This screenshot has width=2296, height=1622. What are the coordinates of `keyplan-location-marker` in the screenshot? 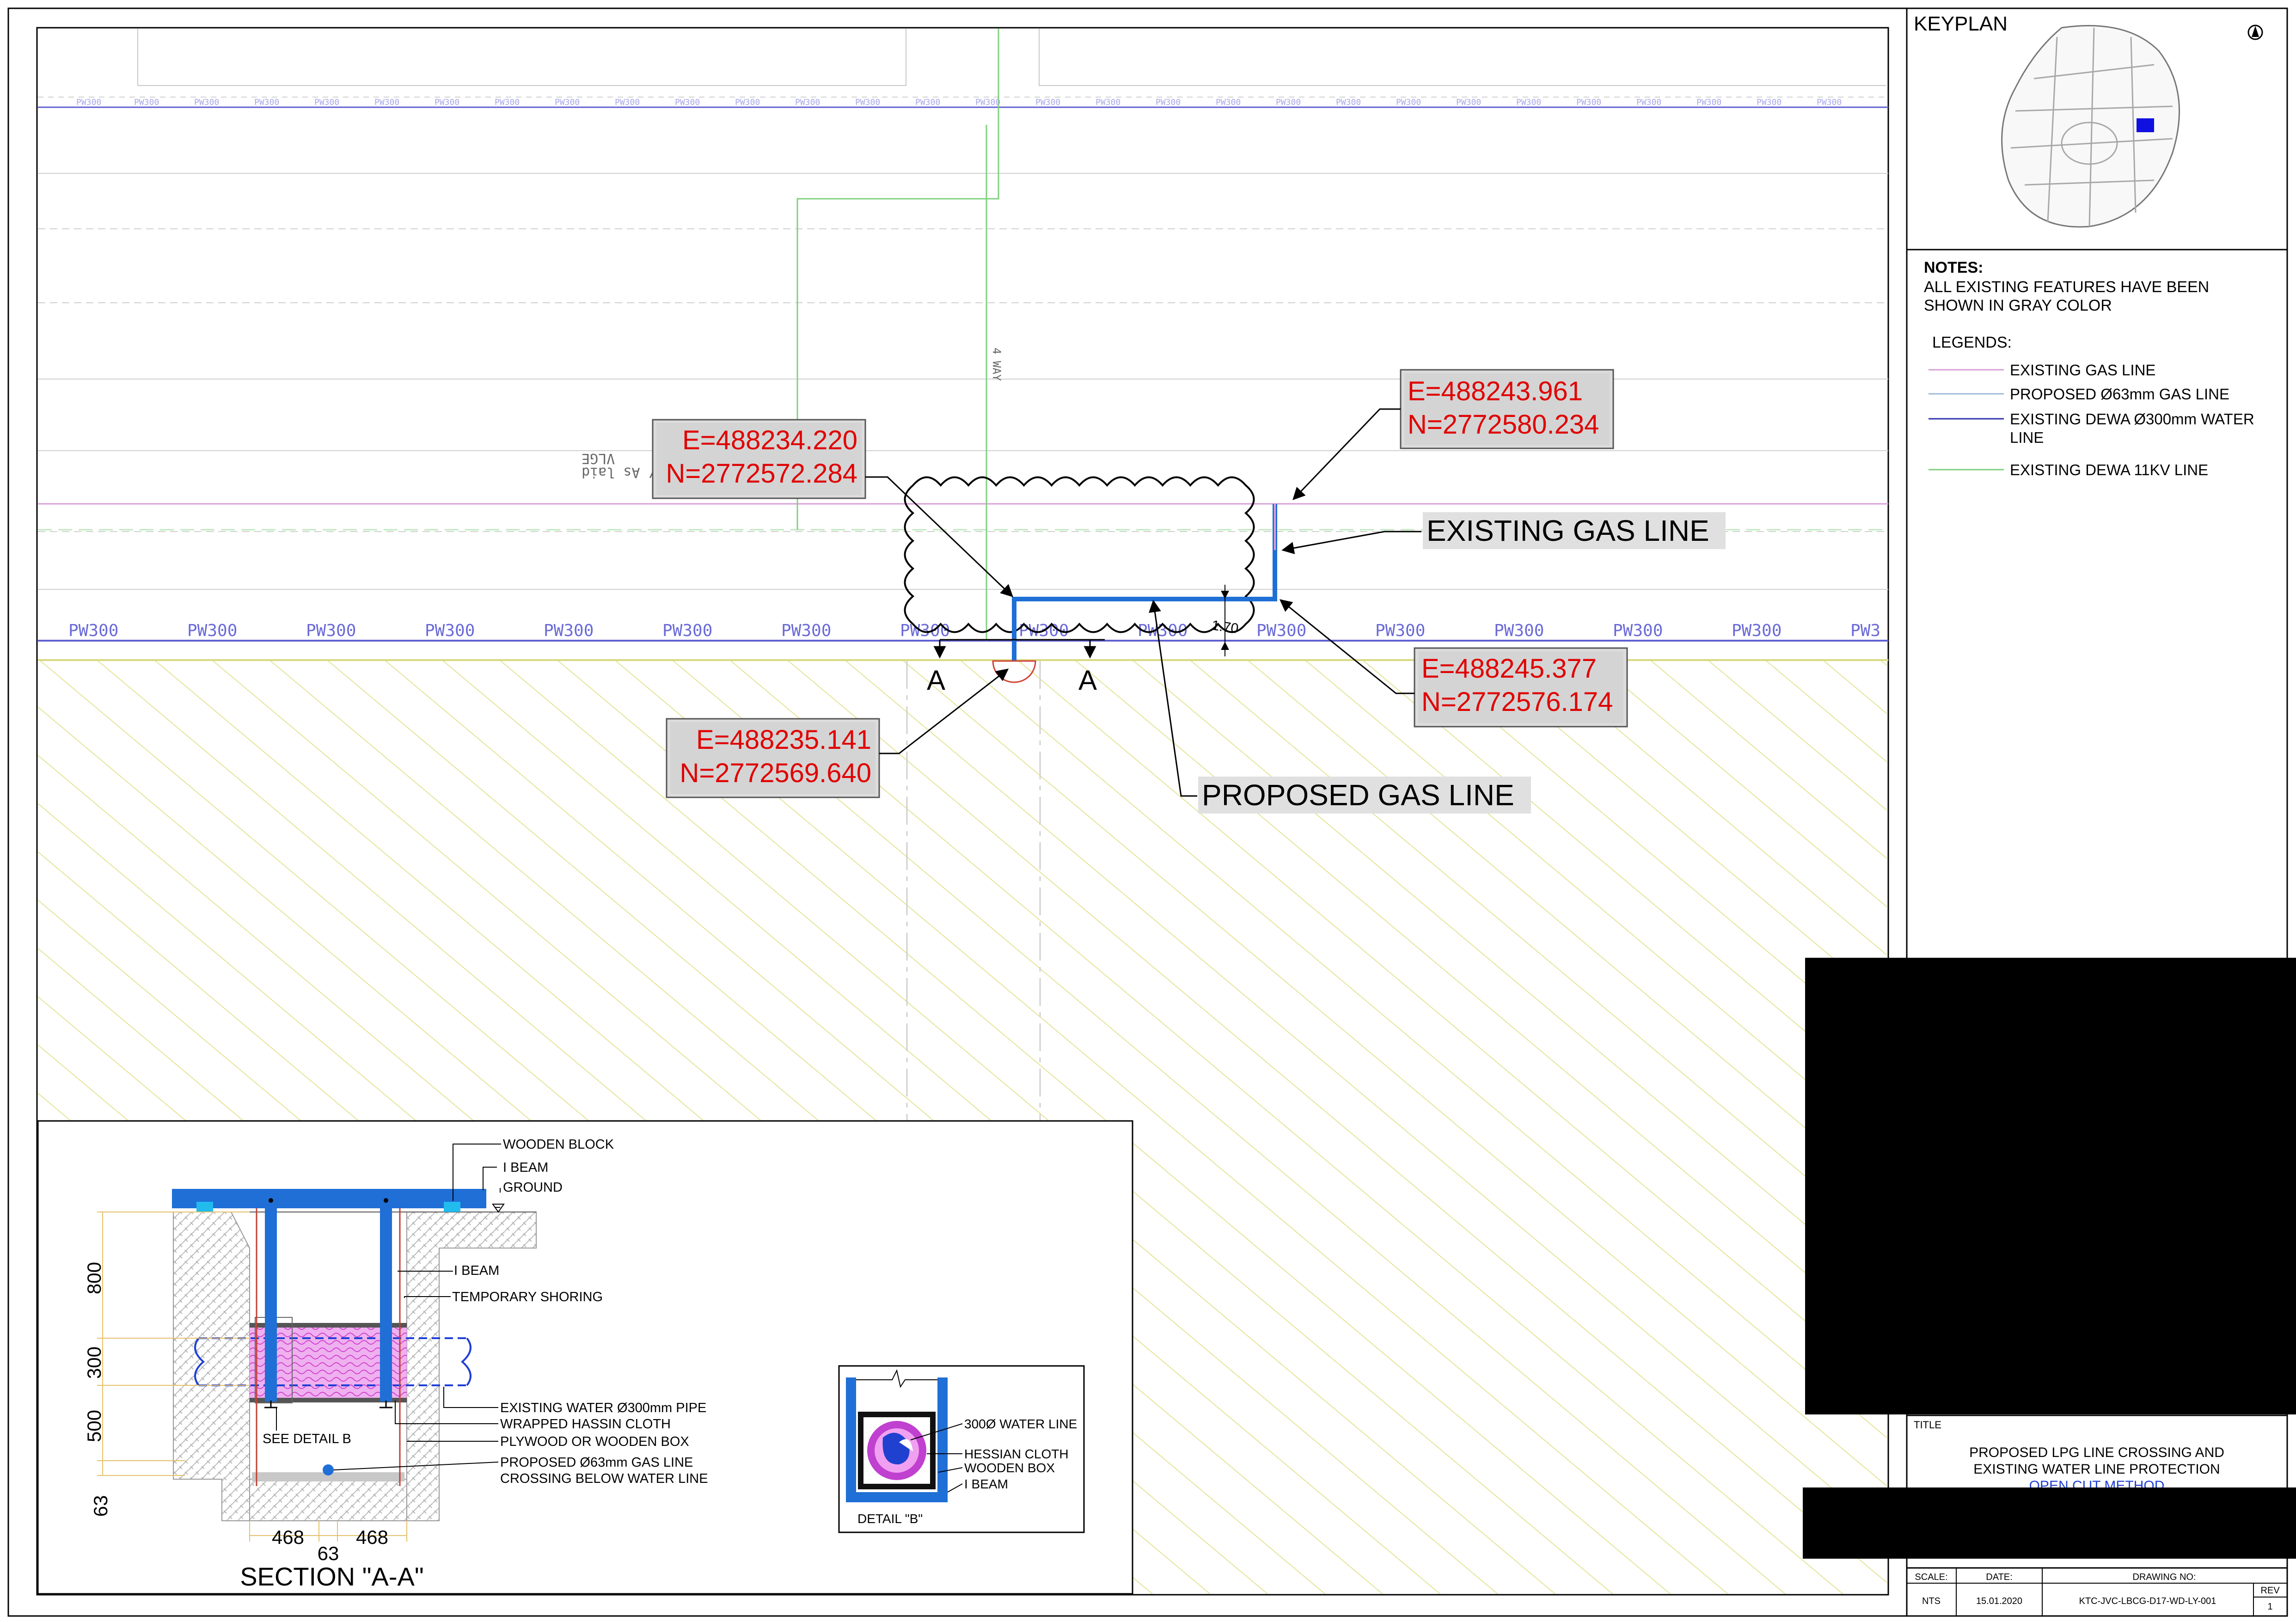 It's located at (2145, 125).